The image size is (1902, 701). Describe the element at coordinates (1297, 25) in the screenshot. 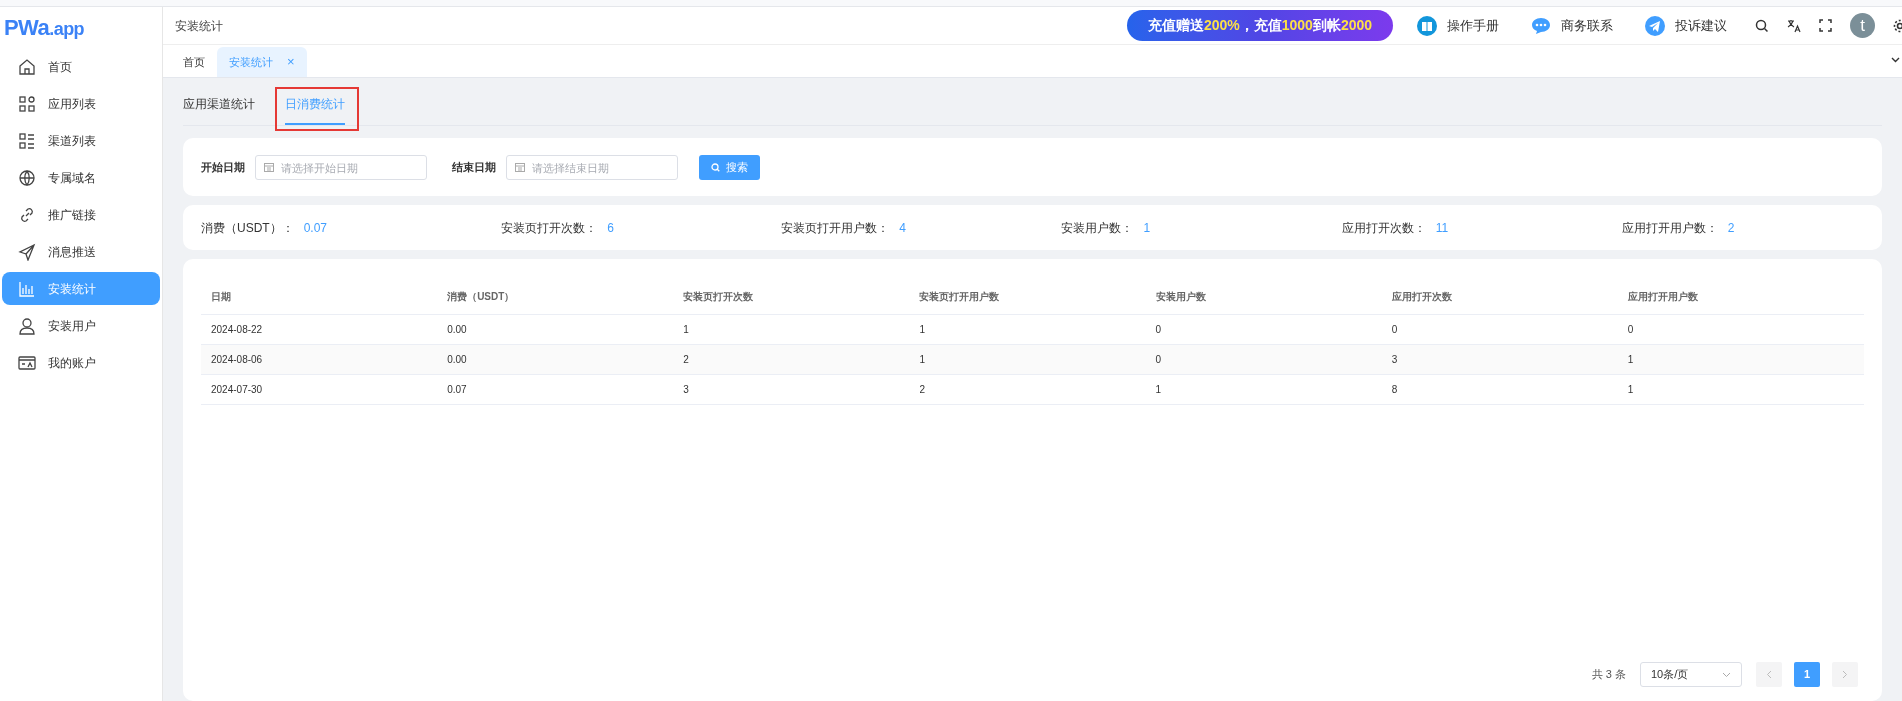

I see `banner-text: 1000` at that location.